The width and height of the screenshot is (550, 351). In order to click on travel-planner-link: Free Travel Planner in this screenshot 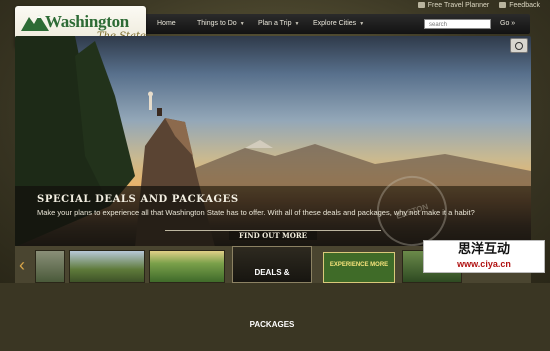, I will do `click(453, 5)`.